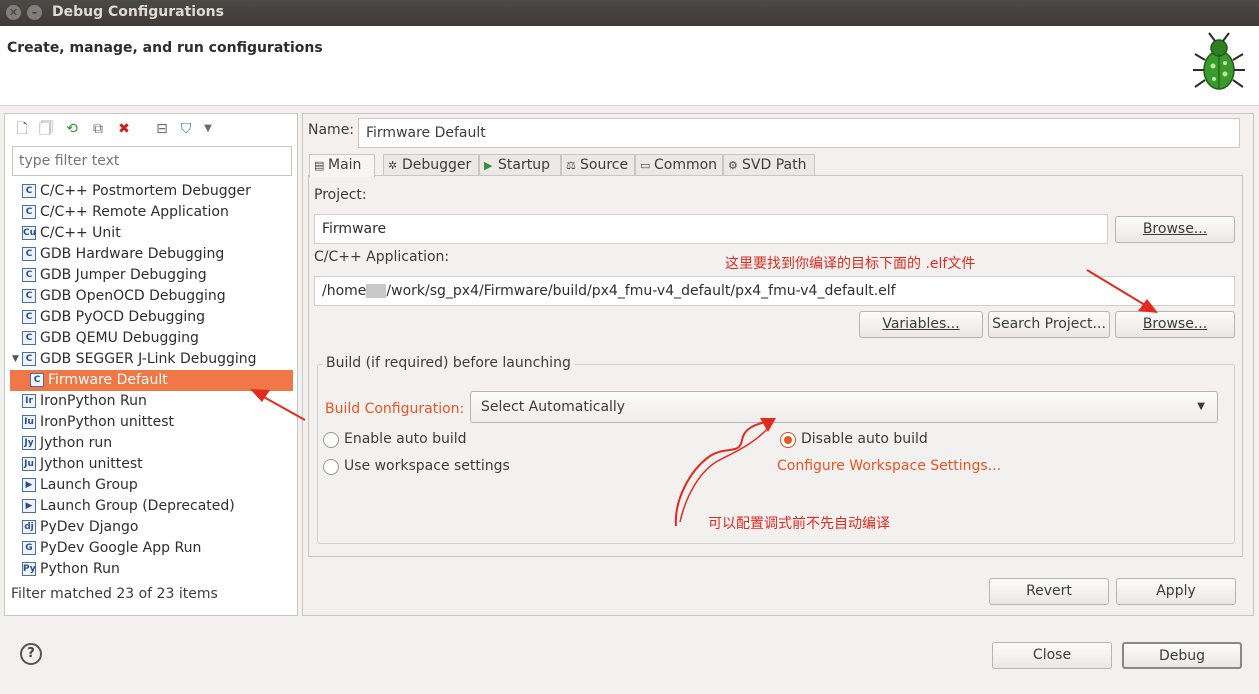  I want to click on apply-label: Apply, so click(1176, 591).